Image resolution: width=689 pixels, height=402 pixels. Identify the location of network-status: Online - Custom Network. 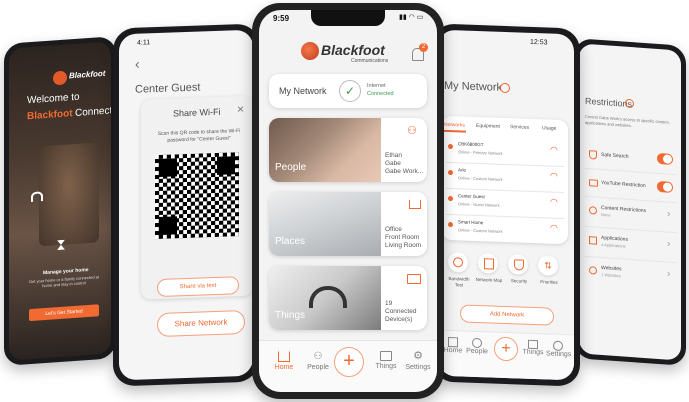
(480, 178).